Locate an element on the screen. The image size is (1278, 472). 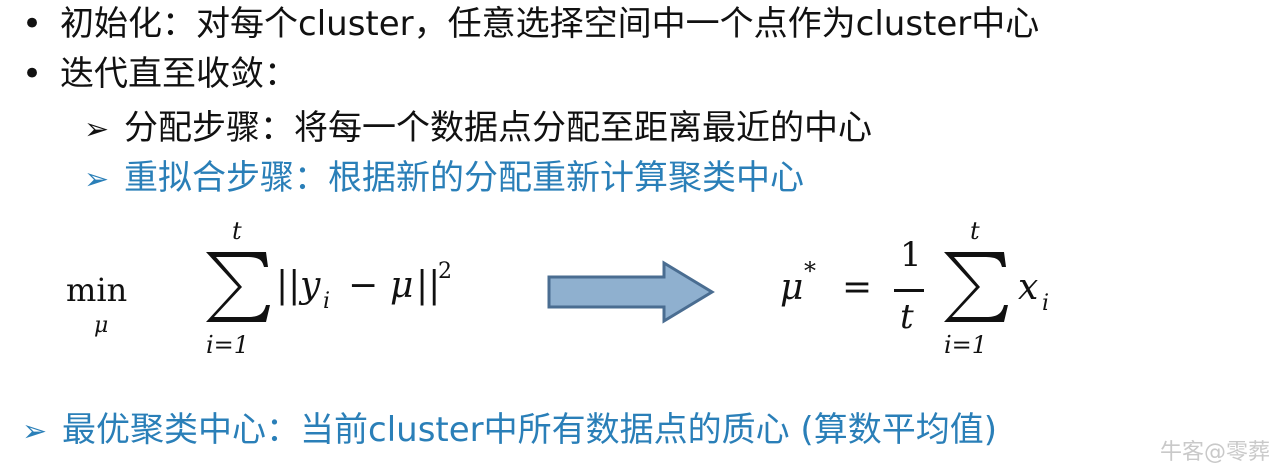
sub-bullet-refit-text: 重拟合步骤：根据新的分配重新计算聚类中心 is located at coordinates (464, 178).